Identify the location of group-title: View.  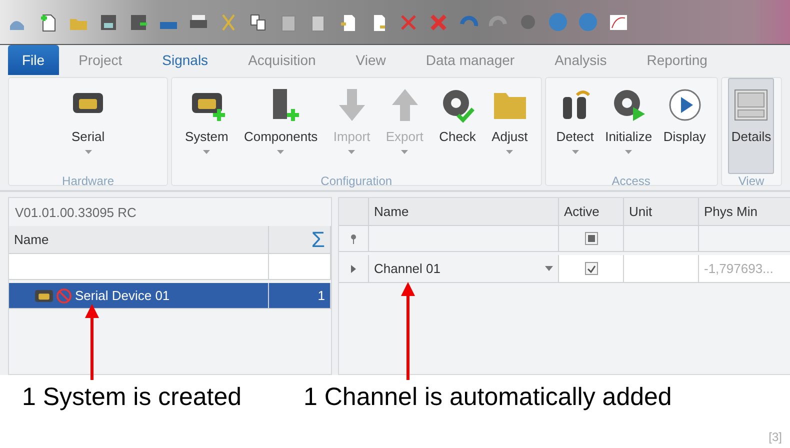
(751, 182).